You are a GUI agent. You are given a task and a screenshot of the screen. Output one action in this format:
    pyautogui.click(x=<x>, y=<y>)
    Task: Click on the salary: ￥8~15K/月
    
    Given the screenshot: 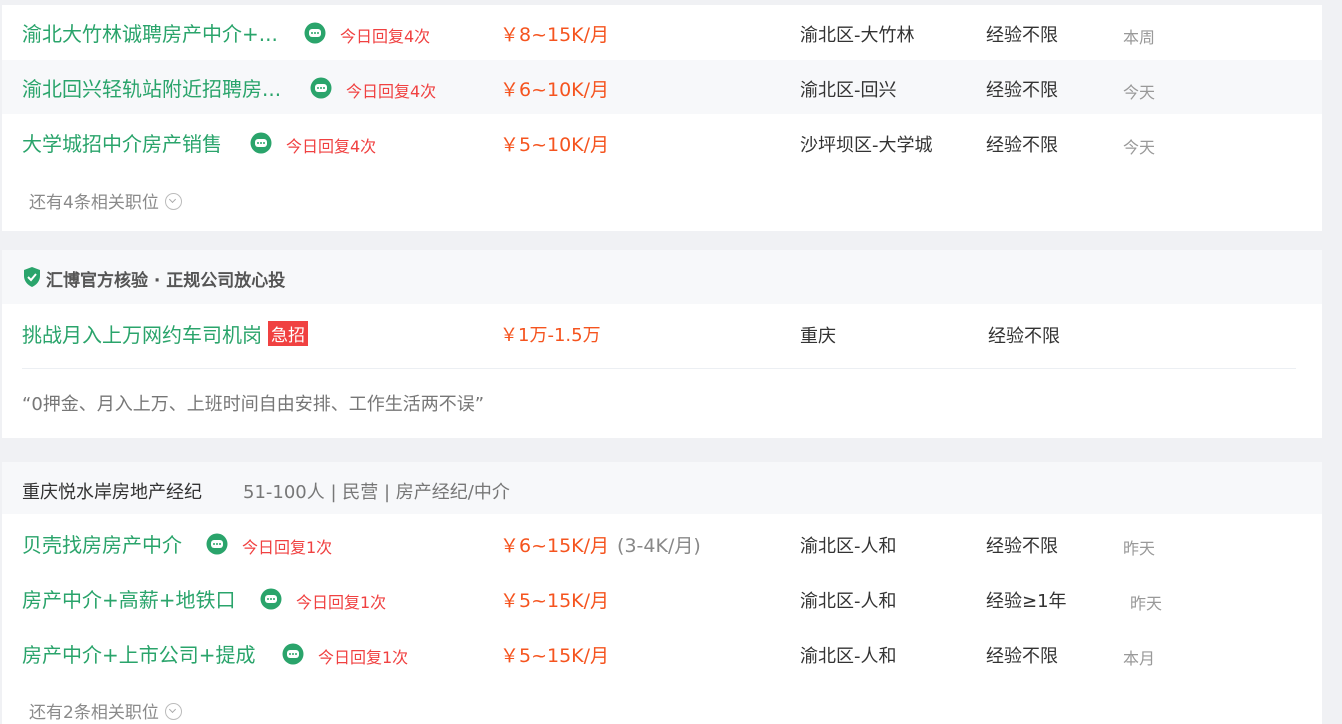 What is the action you would take?
    pyautogui.click(x=555, y=35)
    